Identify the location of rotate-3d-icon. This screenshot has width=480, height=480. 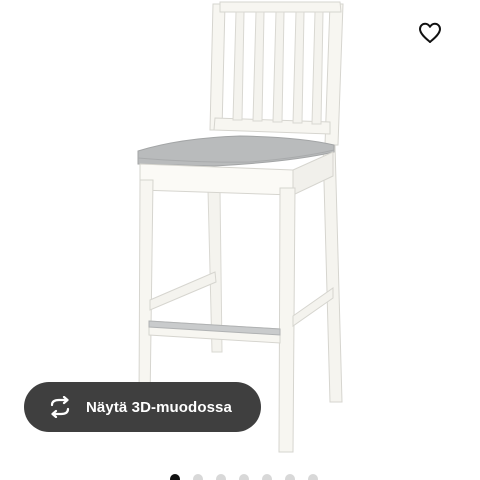
(60, 407).